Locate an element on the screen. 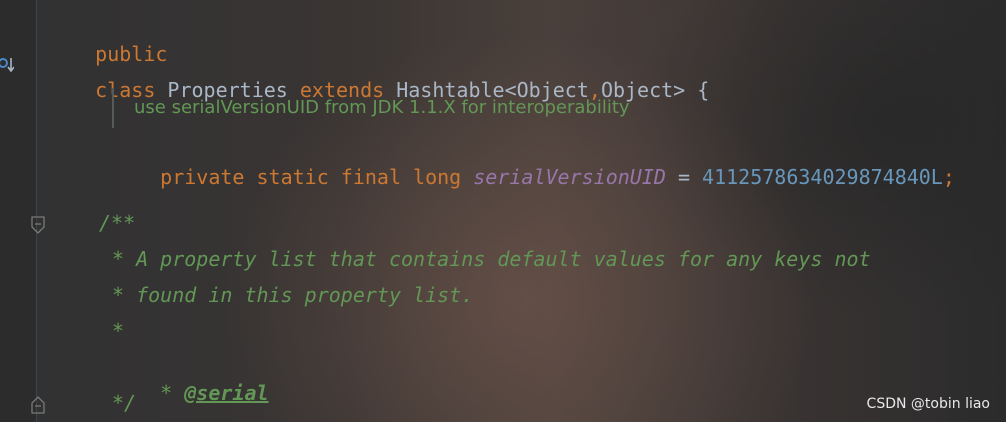 This screenshot has height=422, width=1006. fold-end-icon is located at coordinates (38, 405).